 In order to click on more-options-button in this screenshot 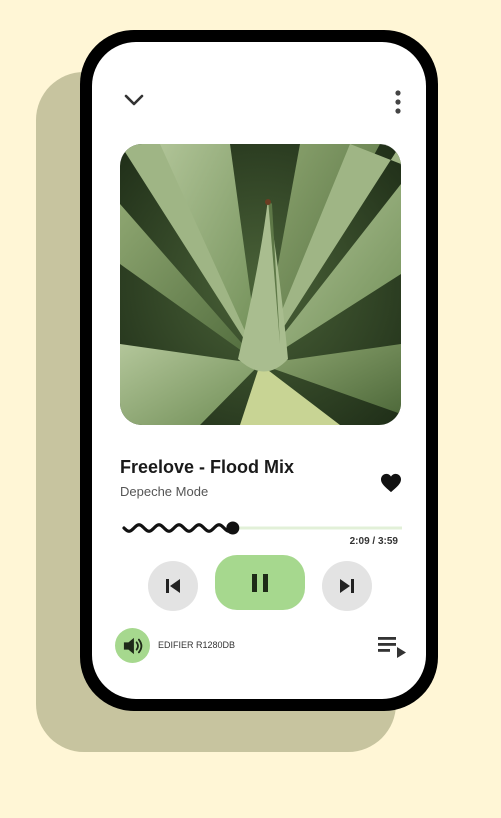, I will do `click(398, 102)`.